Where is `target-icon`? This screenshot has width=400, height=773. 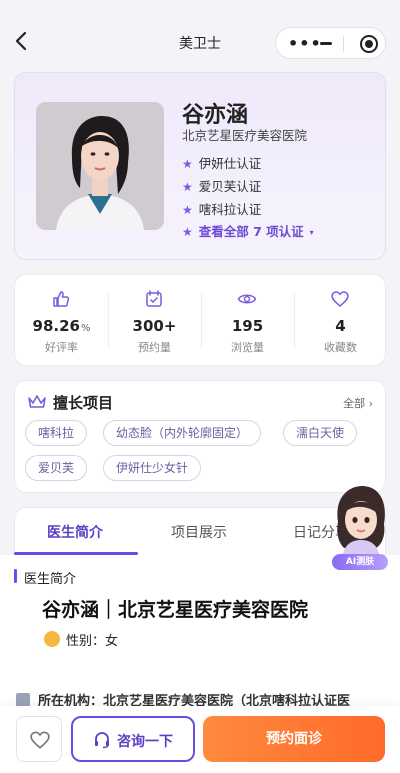 target-icon is located at coordinates (369, 44).